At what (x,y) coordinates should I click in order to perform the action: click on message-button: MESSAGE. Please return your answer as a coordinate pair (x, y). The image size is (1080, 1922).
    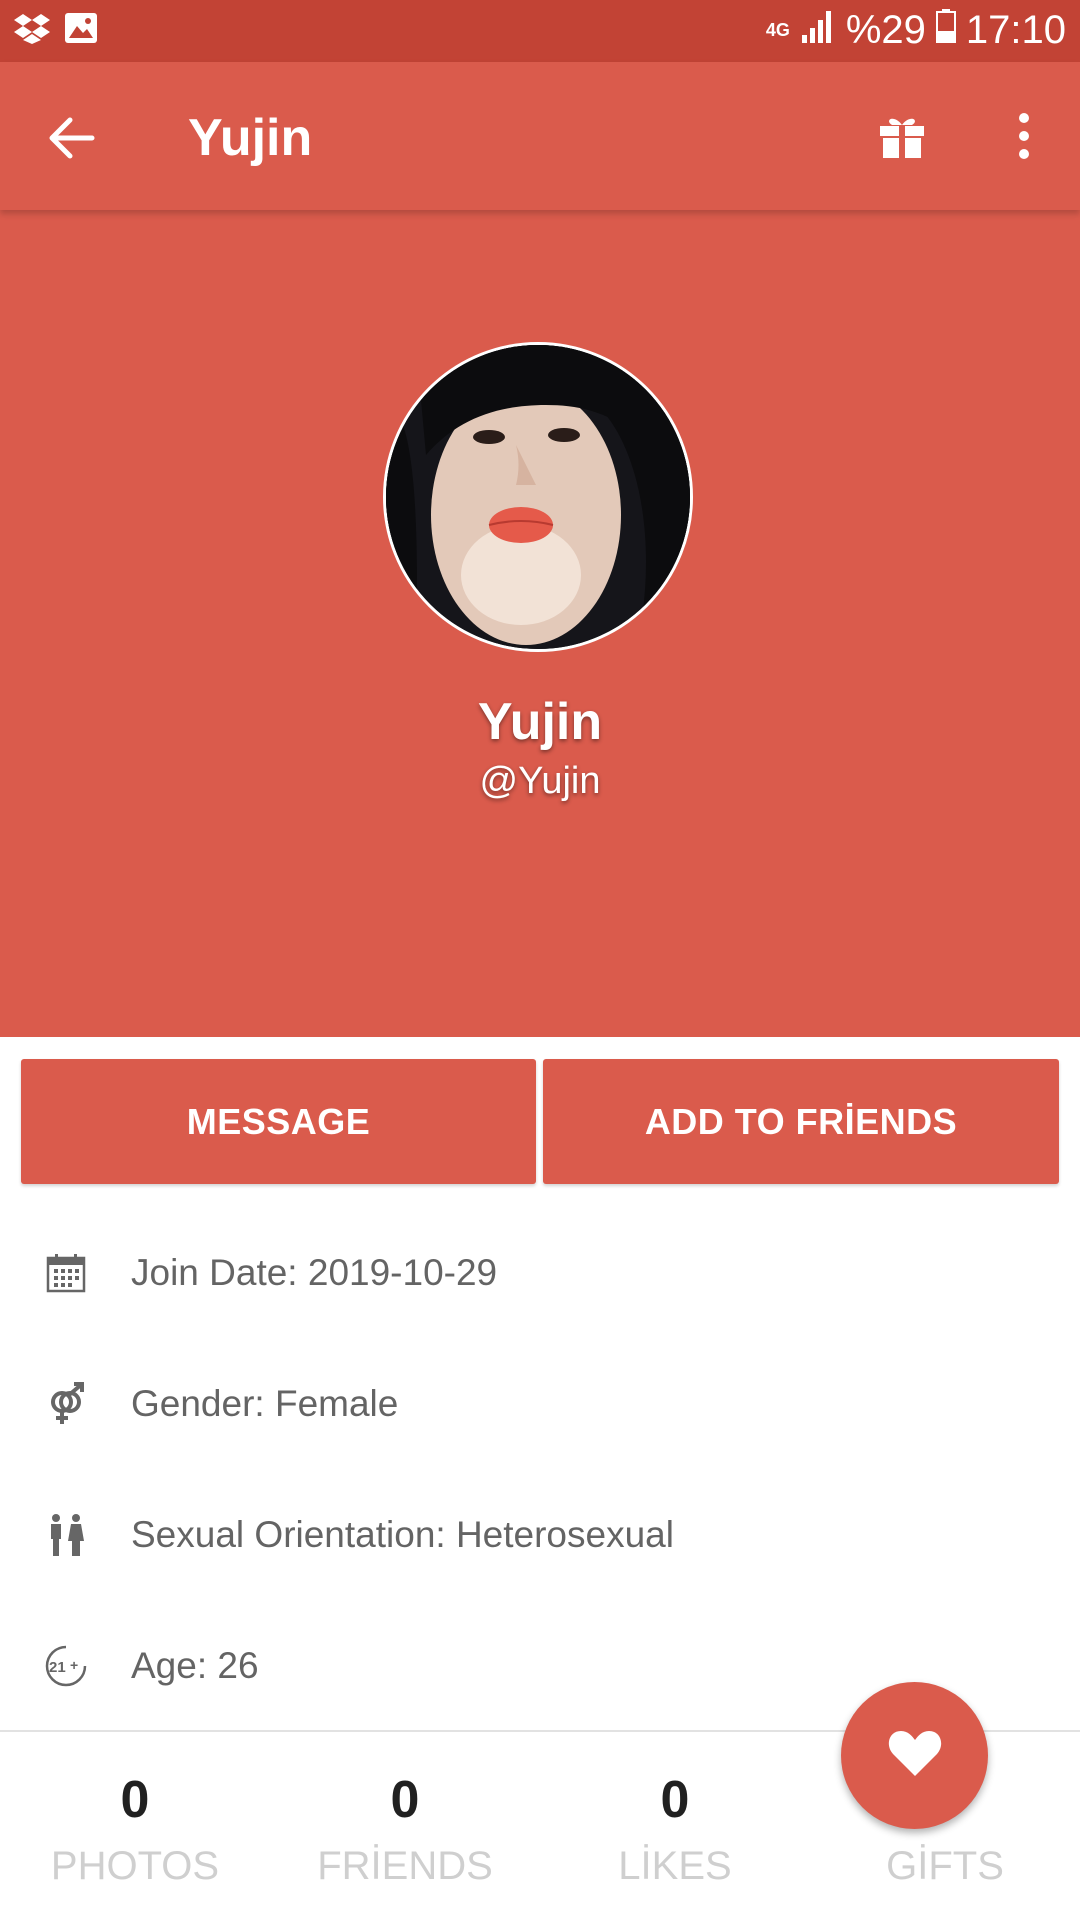
    Looking at the image, I should click on (278, 1121).